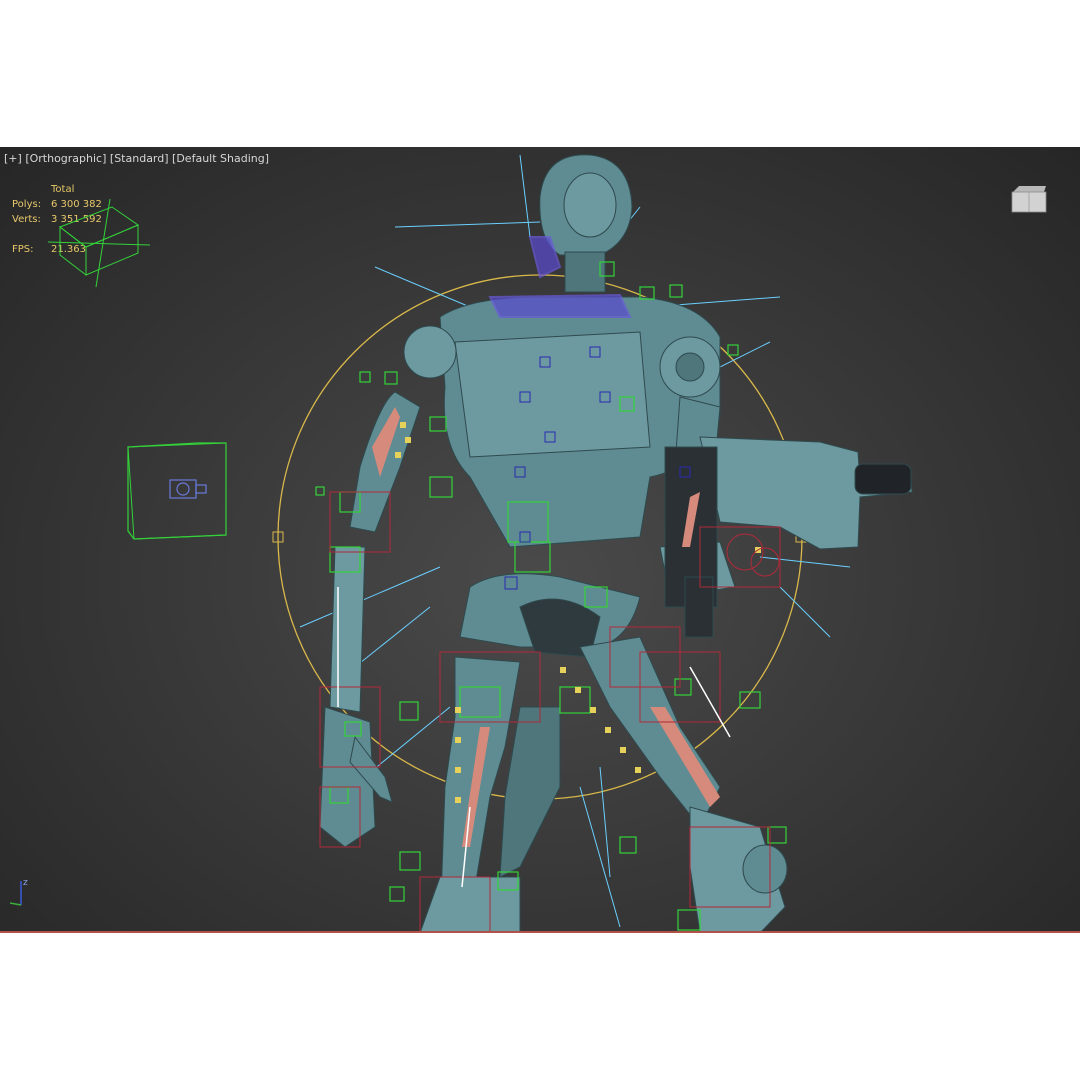 Image resolution: width=1080 pixels, height=1080 pixels. I want to click on camera-helper, so click(177, 491).